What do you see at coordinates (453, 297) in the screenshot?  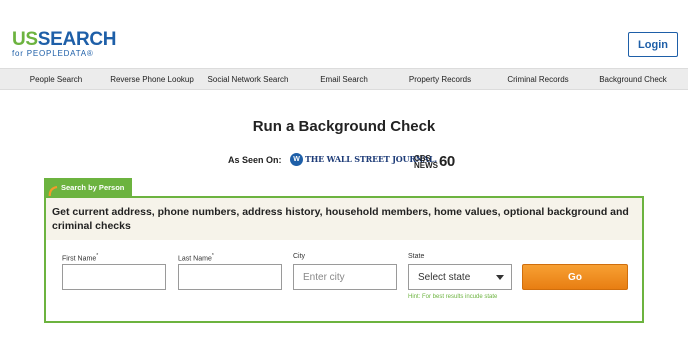 I see `state-hint: Hint: For best results incude state` at bounding box center [453, 297].